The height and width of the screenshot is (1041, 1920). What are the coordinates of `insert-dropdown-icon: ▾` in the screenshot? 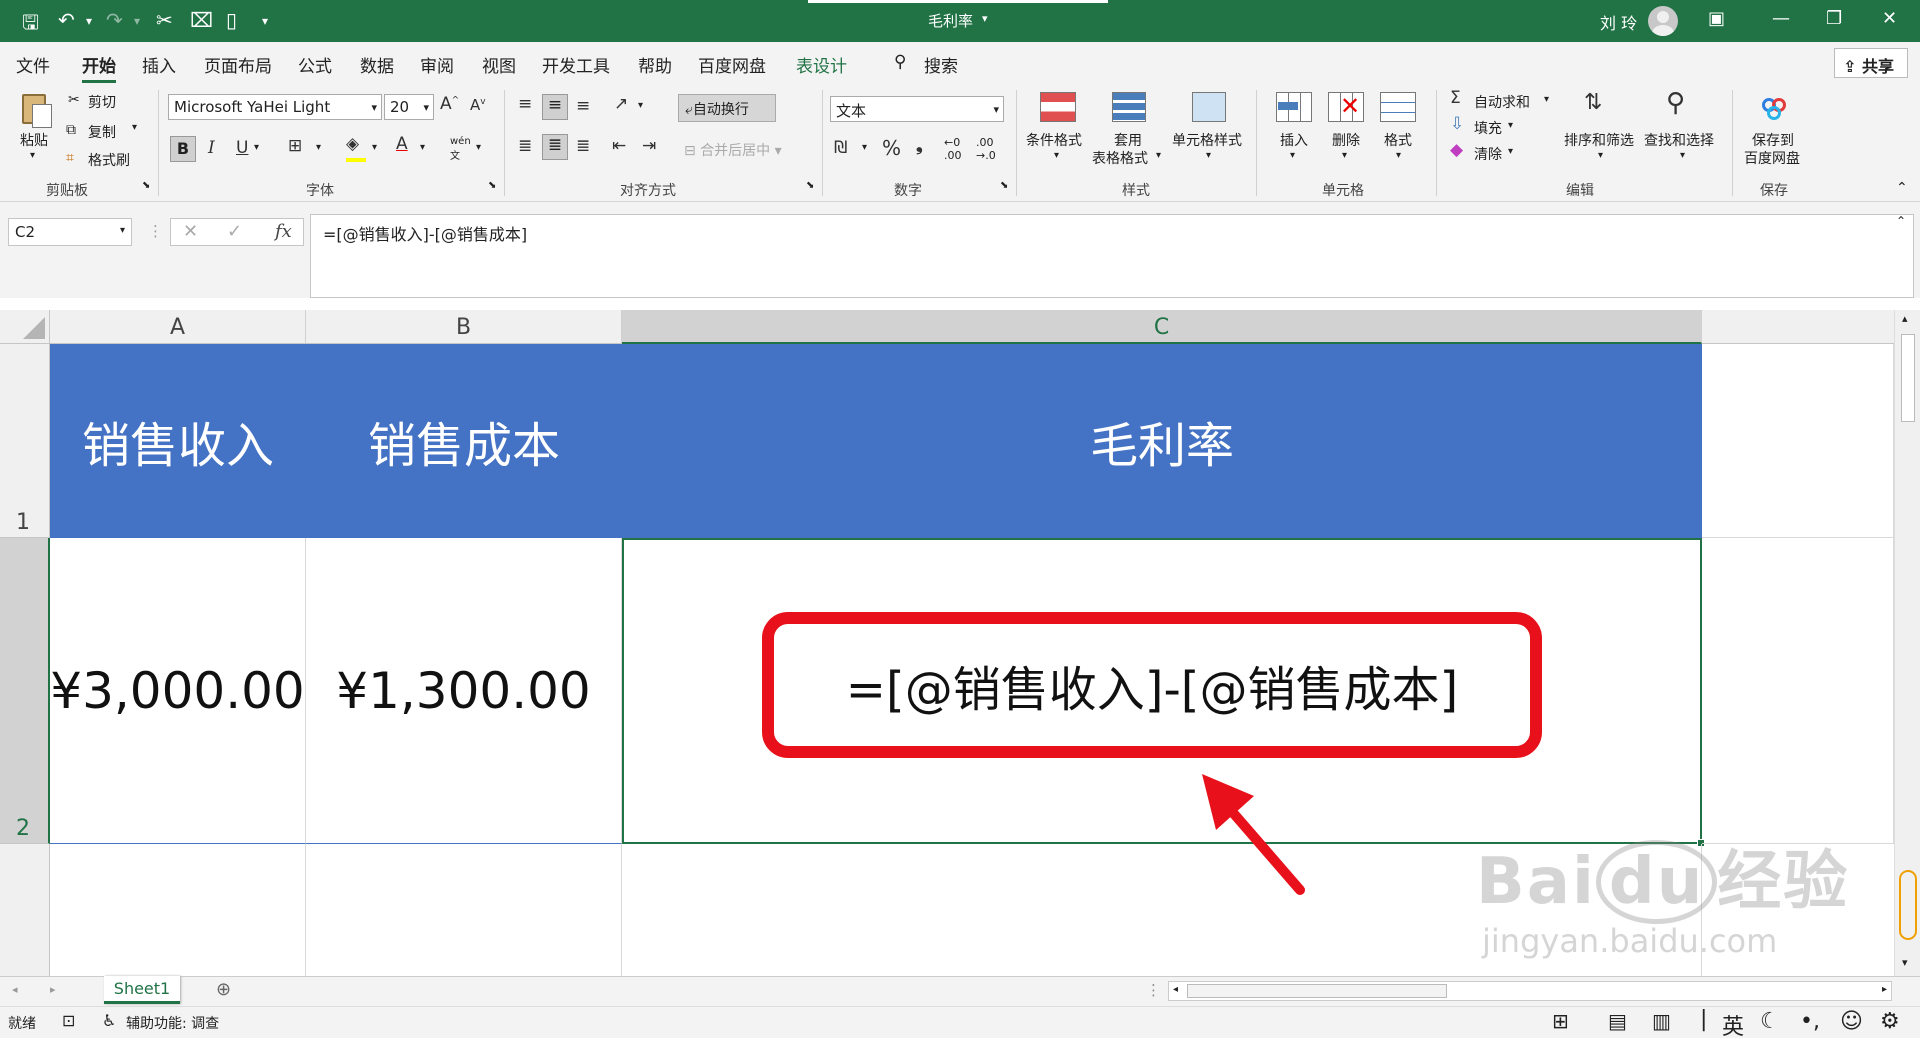 It's located at (1292, 155).